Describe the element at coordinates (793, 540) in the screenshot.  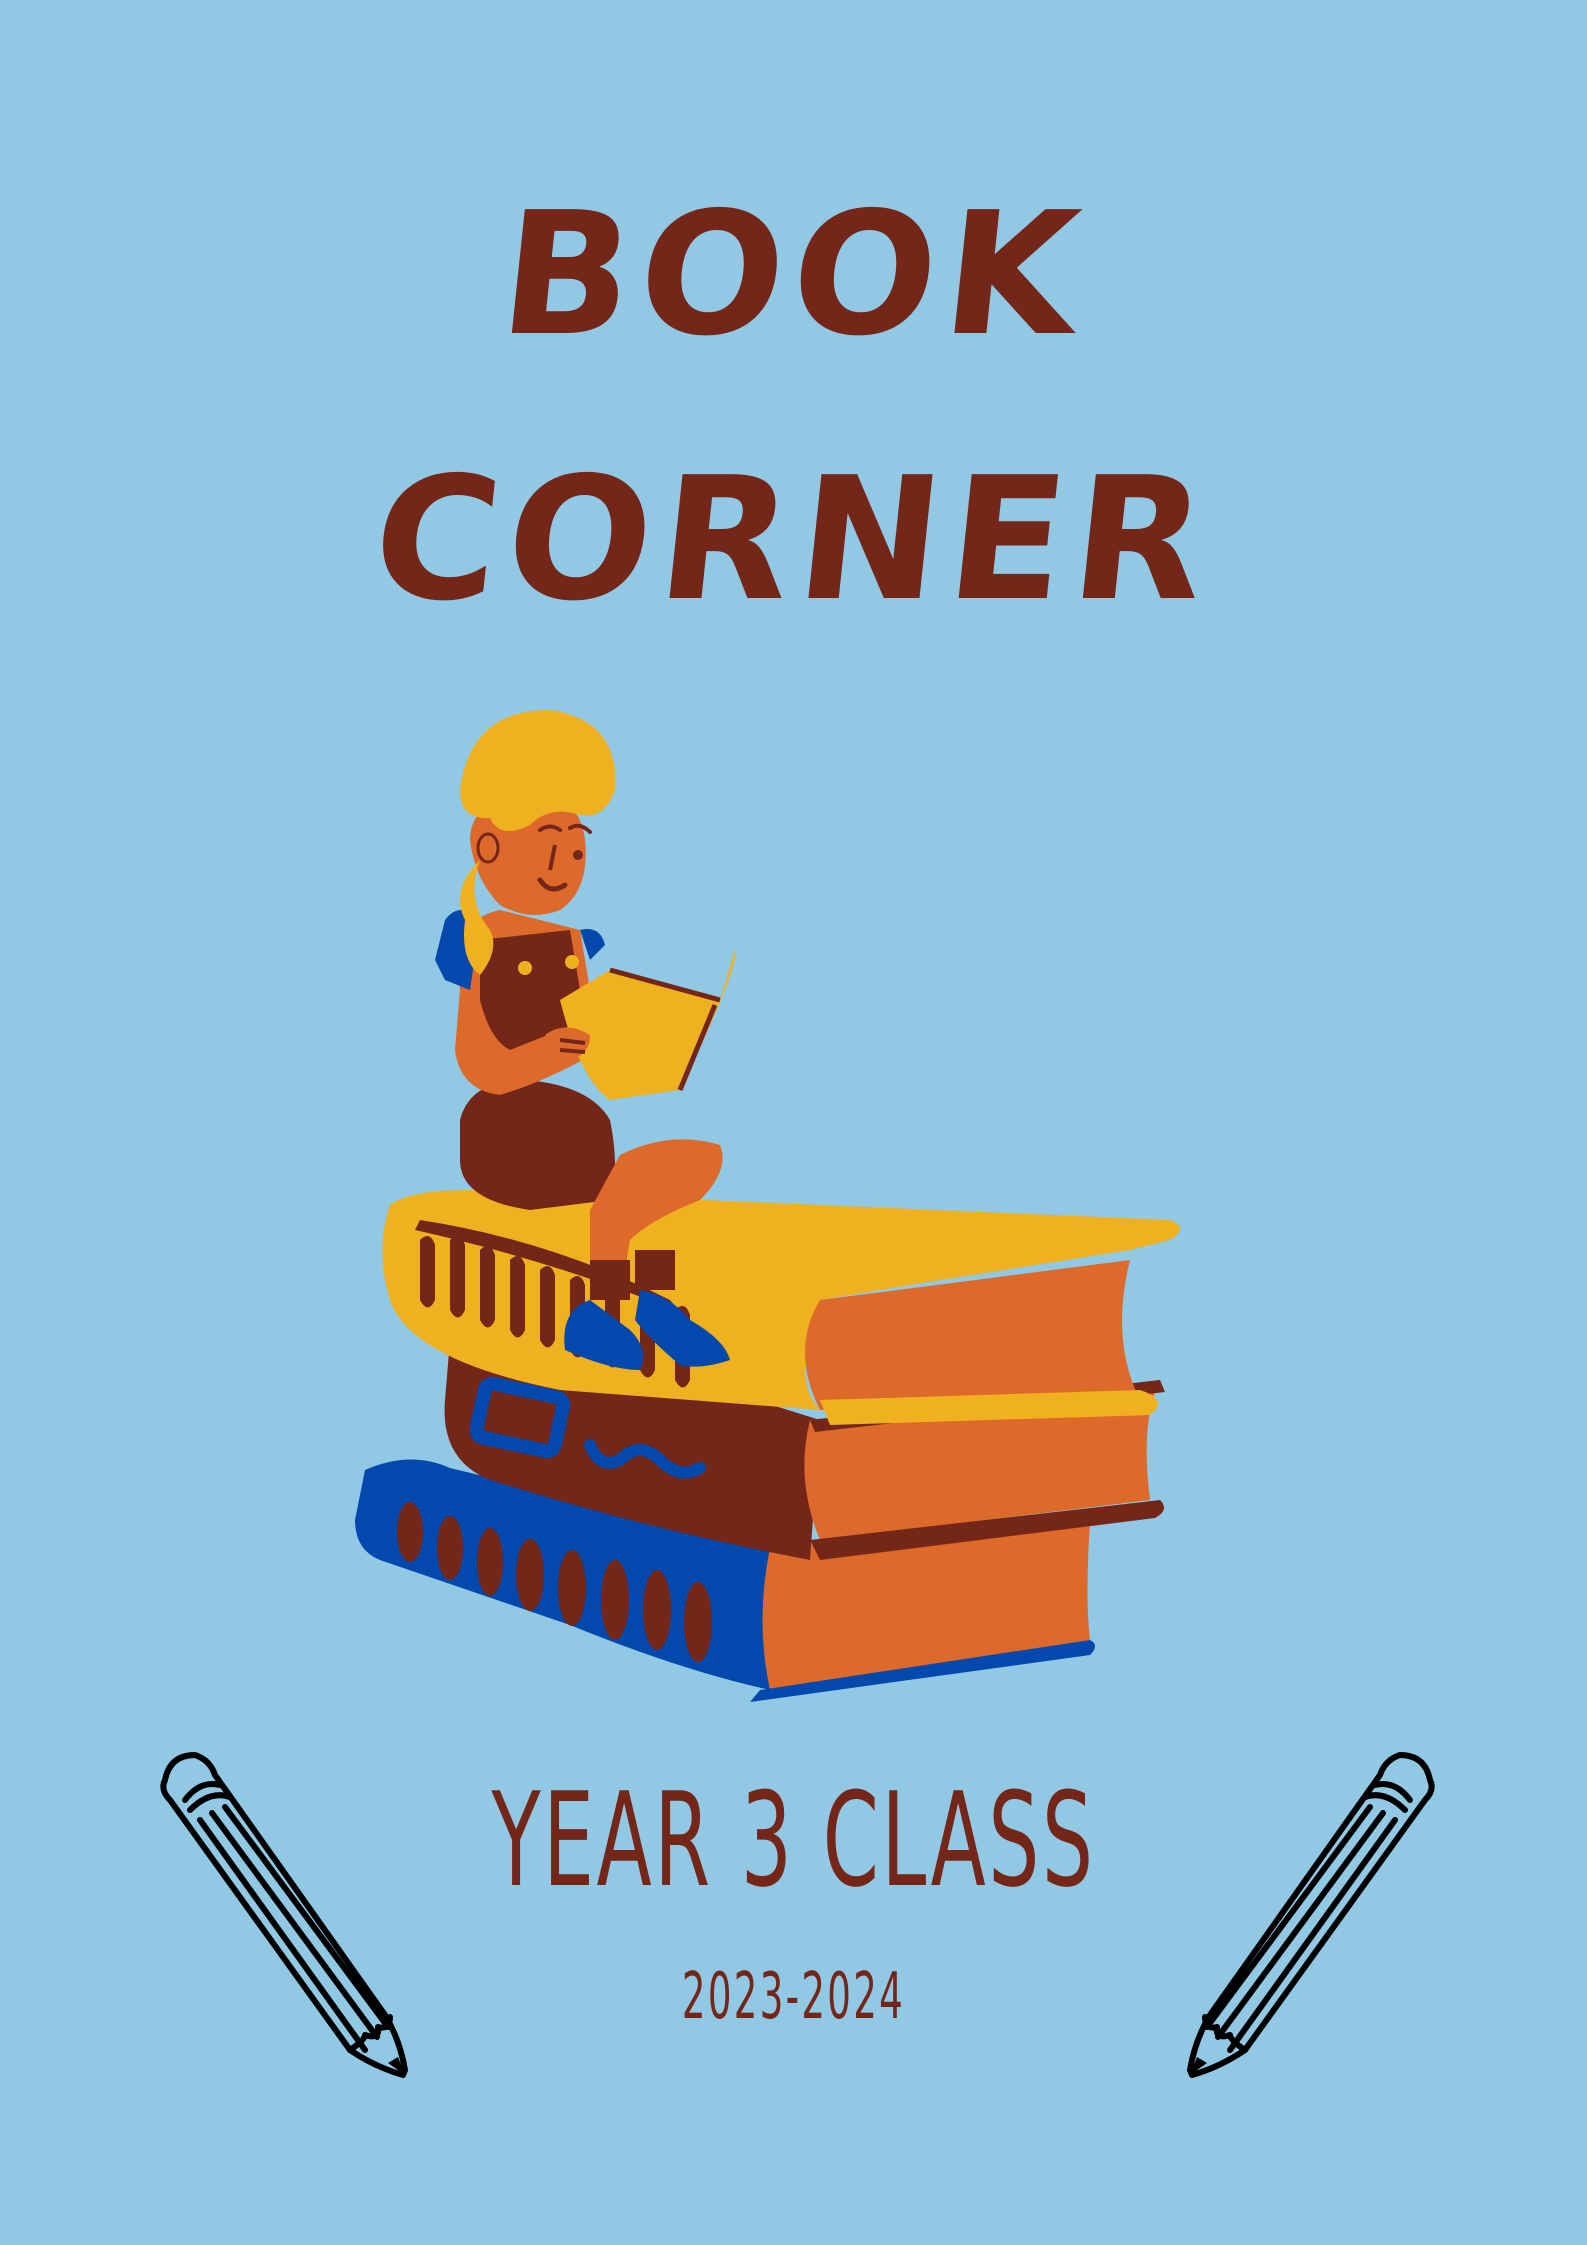
I see `title-line-corner: CORNER` at that location.